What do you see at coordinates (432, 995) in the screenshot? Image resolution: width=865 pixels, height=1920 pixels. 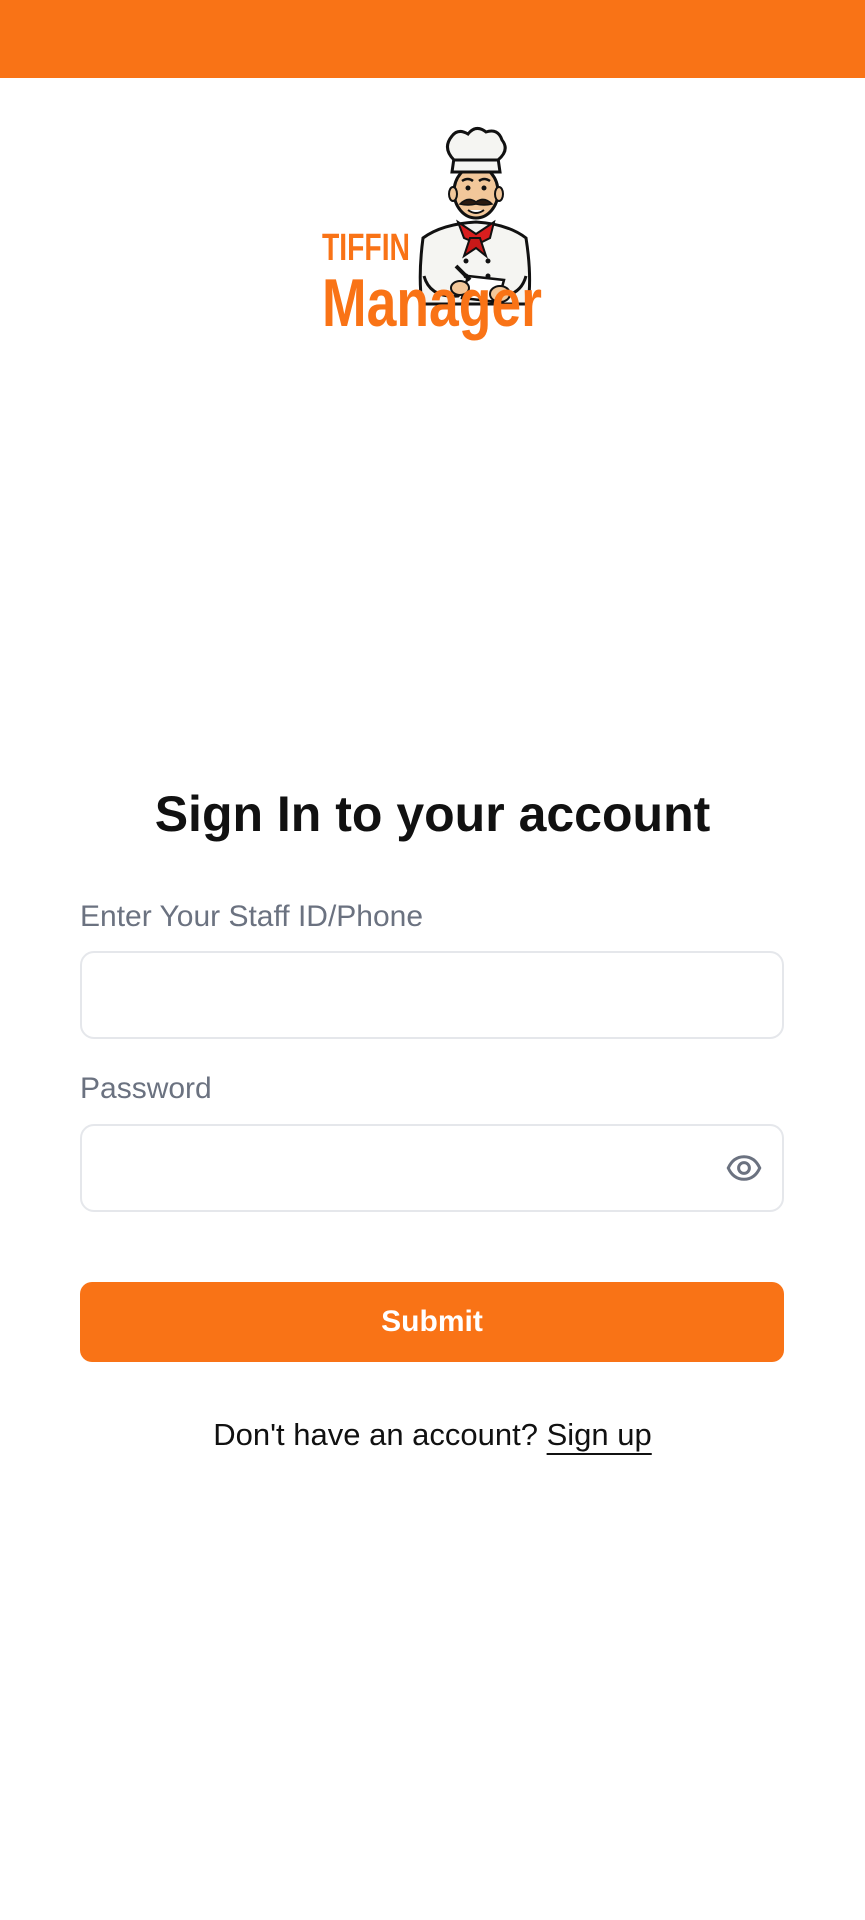 I see `staff-id-input` at bounding box center [432, 995].